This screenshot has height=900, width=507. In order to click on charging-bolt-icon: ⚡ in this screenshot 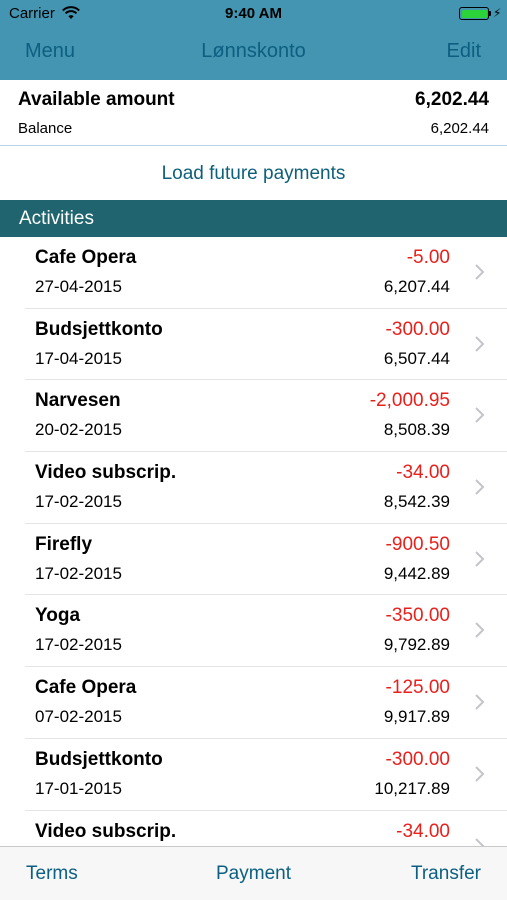, I will do `click(497, 13)`.